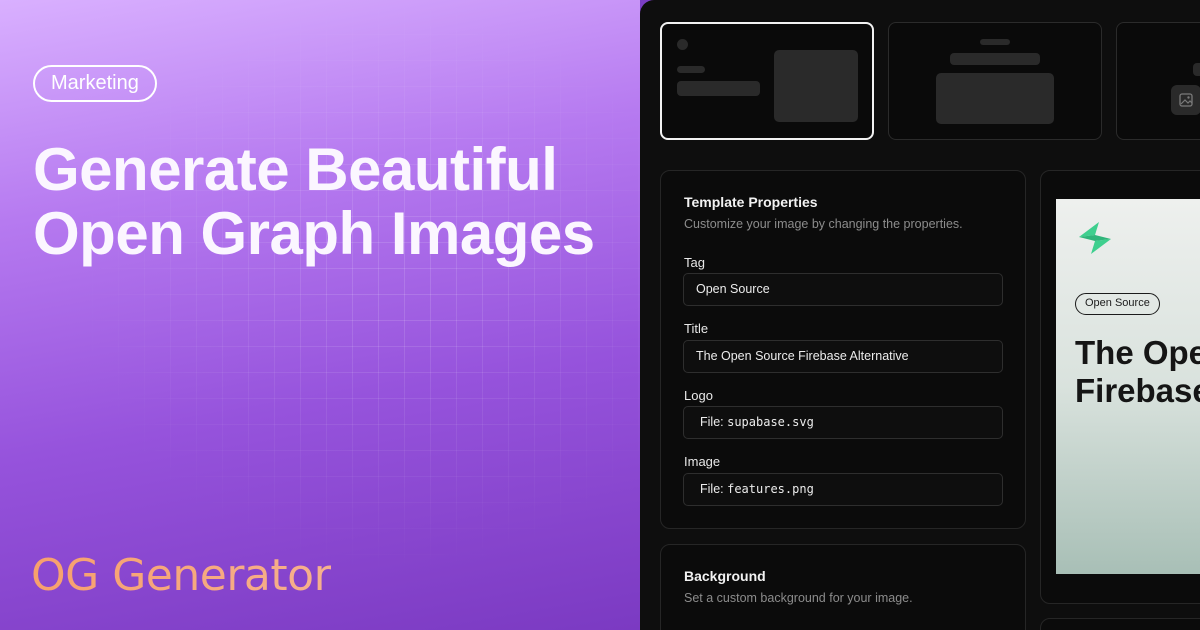  I want to click on image-label: Image, so click(702, 461).